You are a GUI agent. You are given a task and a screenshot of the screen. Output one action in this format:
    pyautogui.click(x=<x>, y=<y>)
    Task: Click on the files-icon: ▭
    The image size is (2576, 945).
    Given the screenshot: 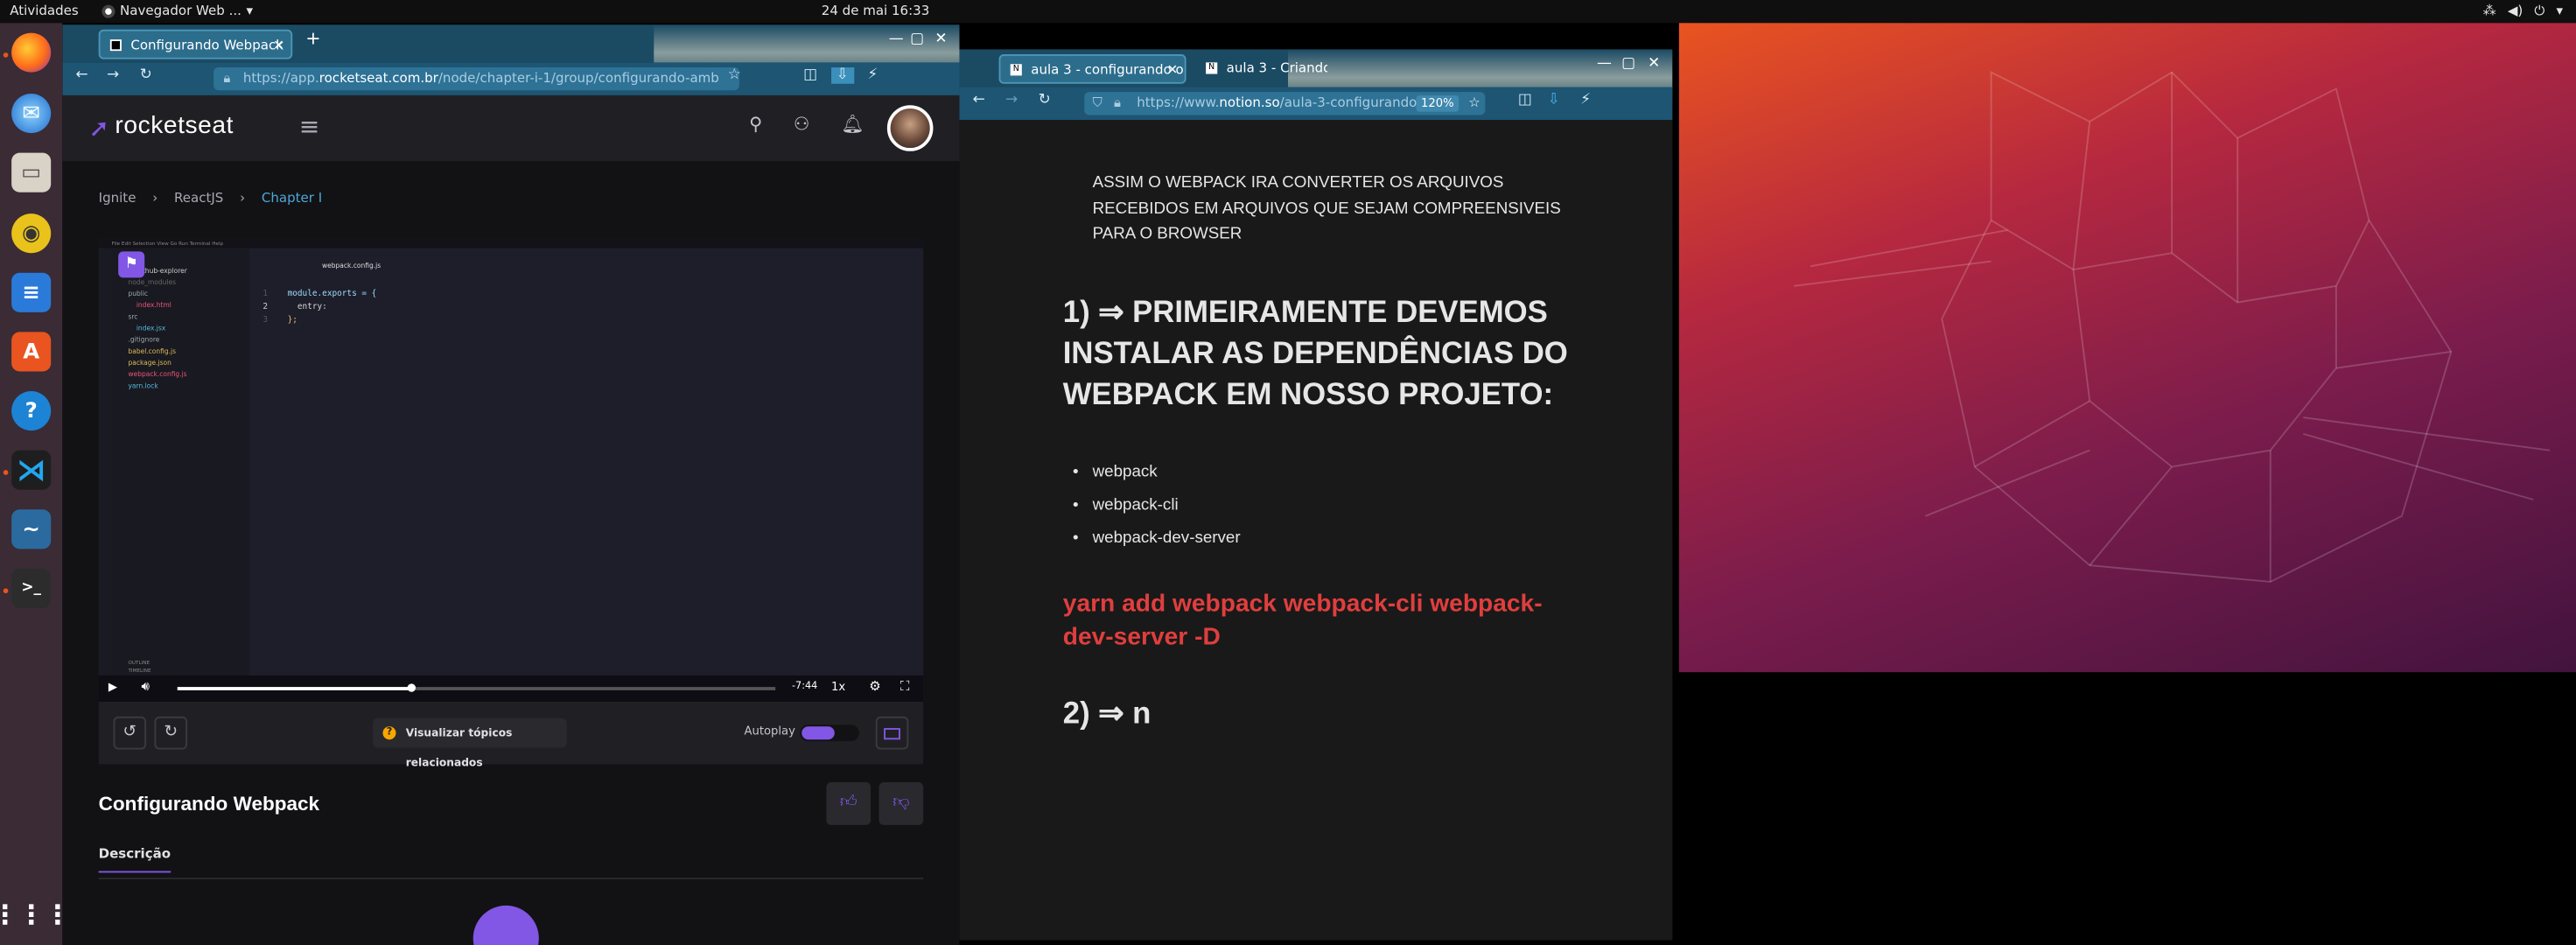 What is the action you would take?
    pyautogui.click(x=31, y=172)
    